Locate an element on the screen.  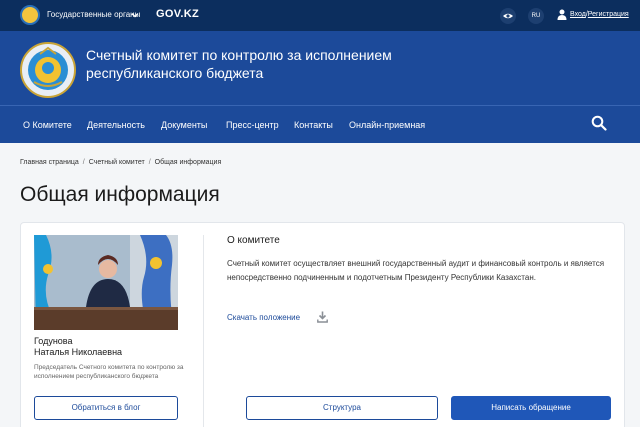
auth-links: Вход/Регистрация is located at coordinates (599, 14).